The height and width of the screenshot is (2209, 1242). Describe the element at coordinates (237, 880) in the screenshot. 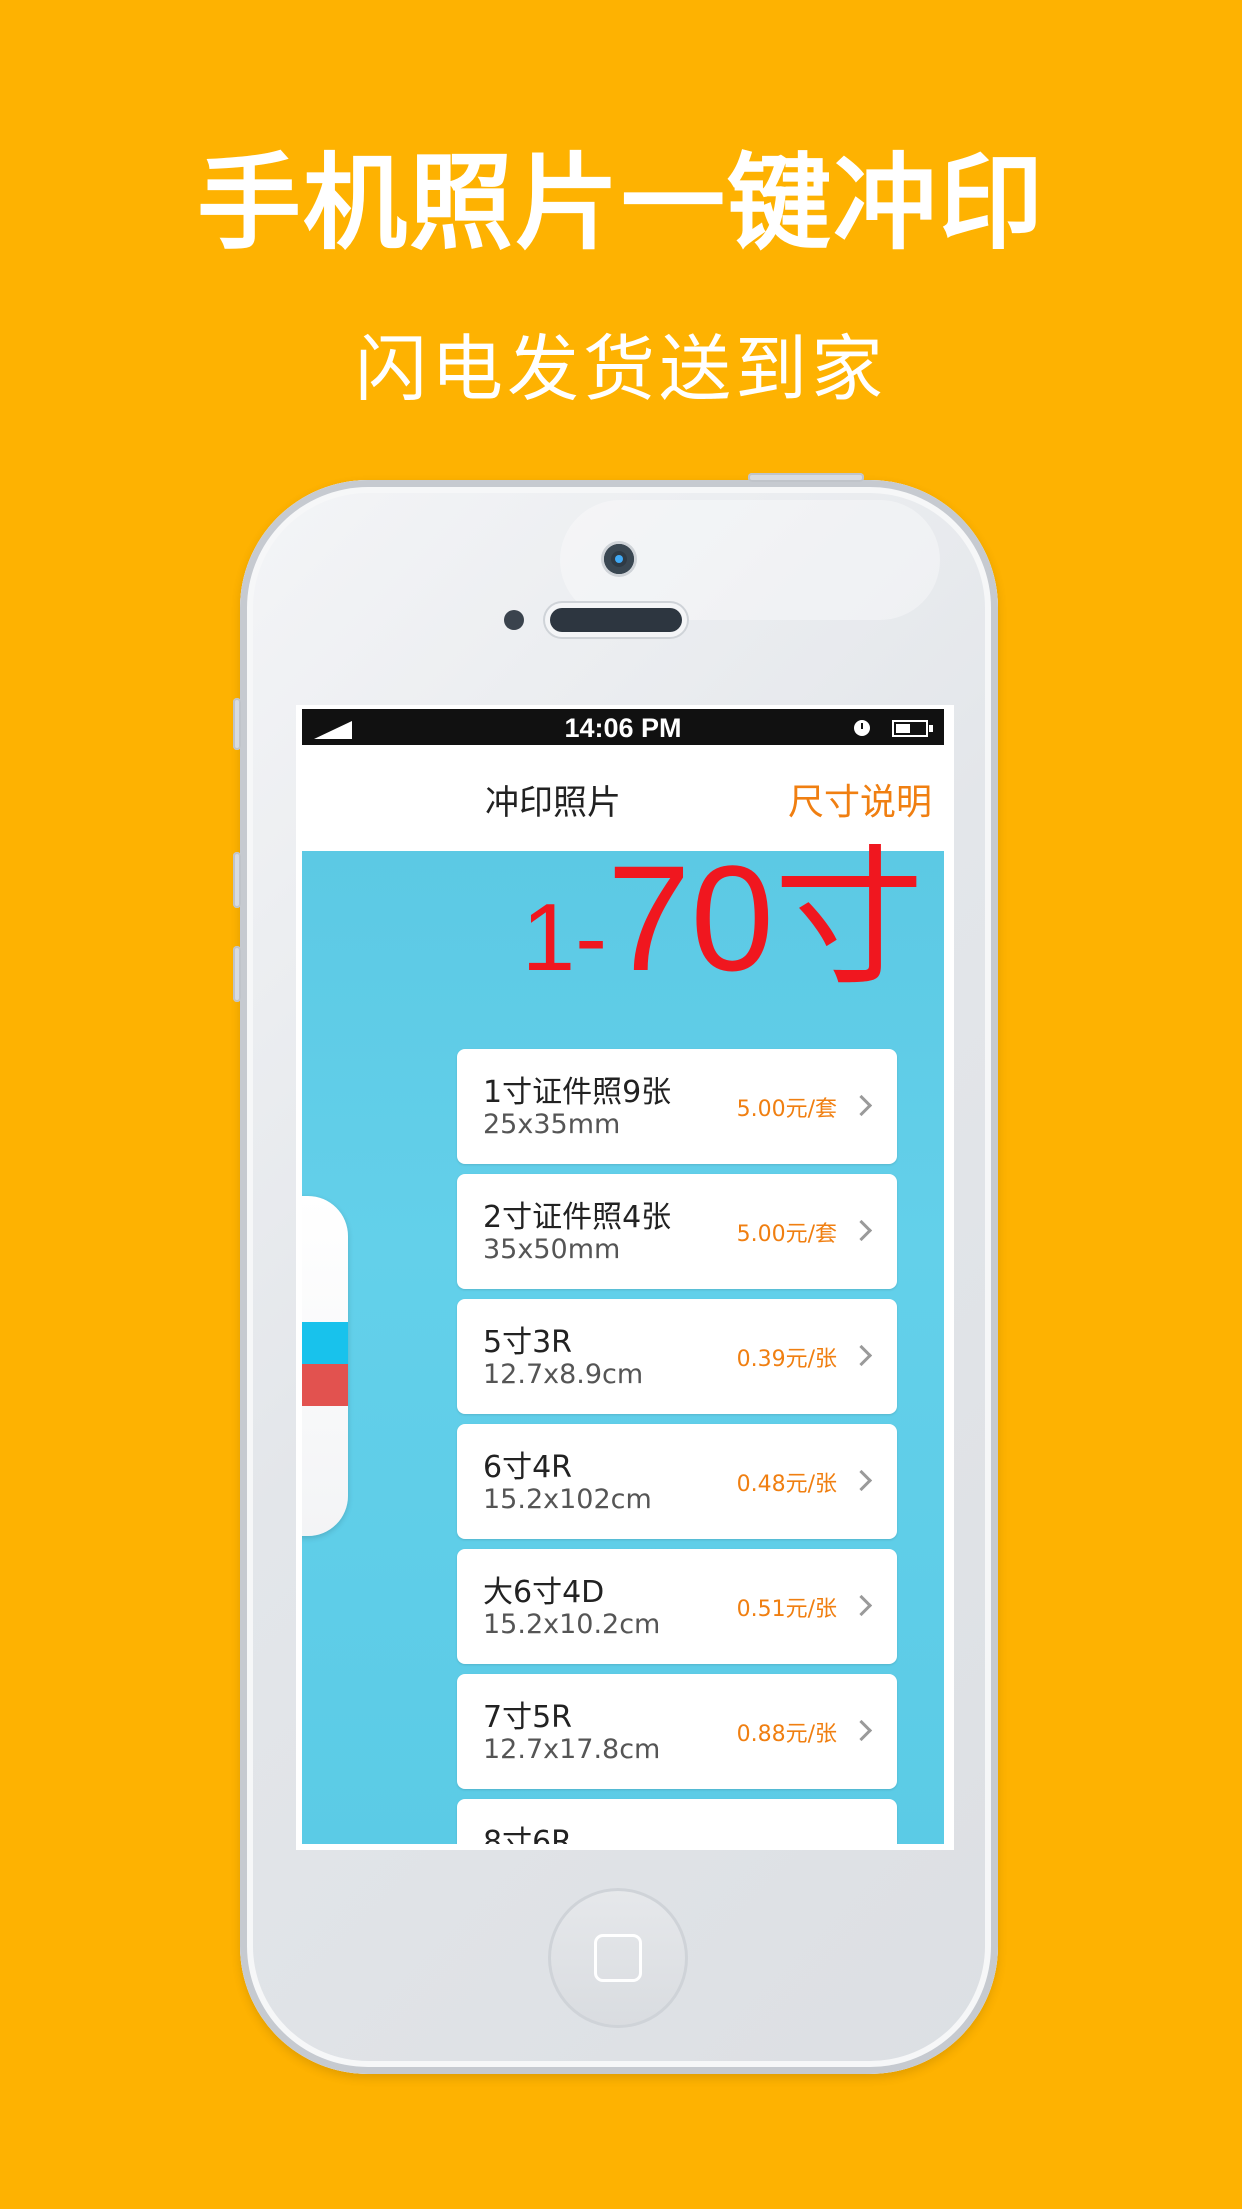

I see `volume-up-button` at that location.